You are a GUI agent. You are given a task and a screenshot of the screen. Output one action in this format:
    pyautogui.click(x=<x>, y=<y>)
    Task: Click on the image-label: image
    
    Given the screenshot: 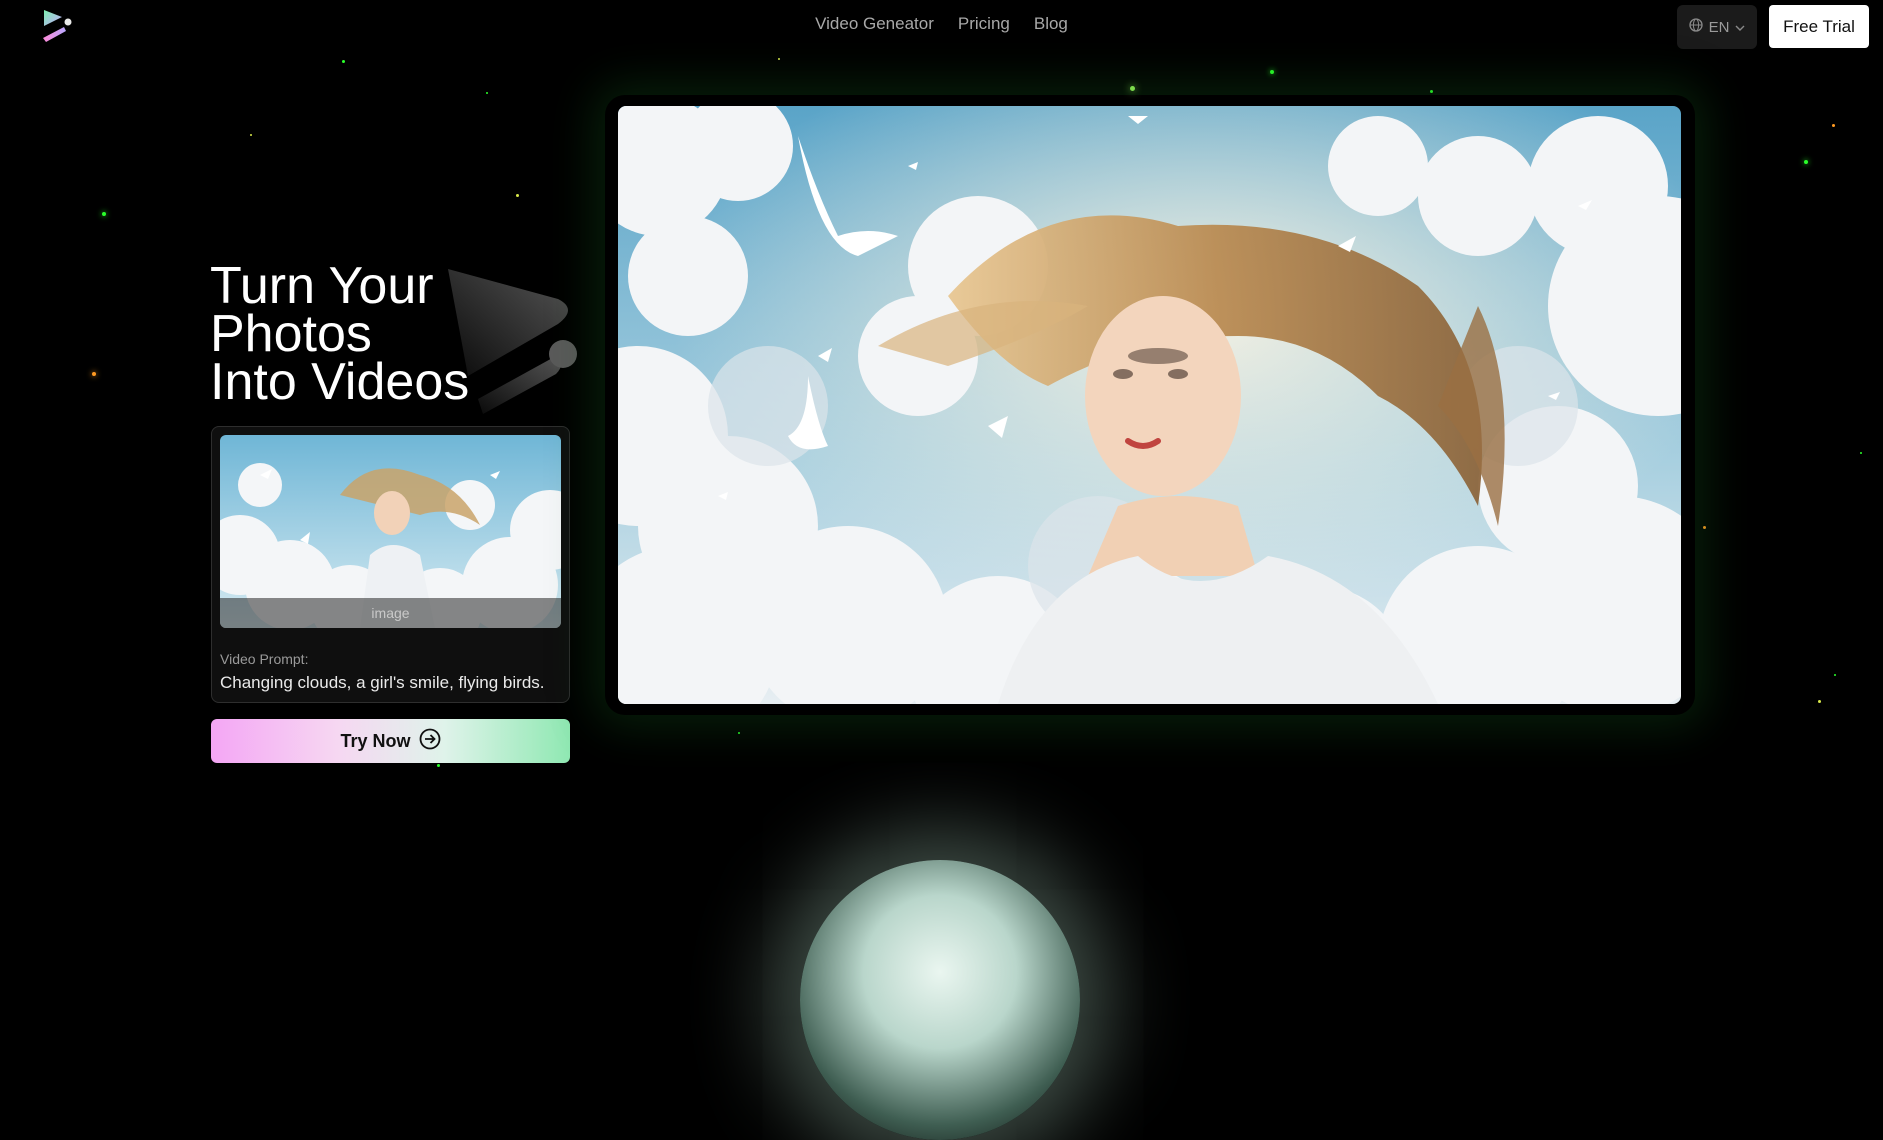 What is the action you would take?
    pyautogui.click(x=390, y=613)
    